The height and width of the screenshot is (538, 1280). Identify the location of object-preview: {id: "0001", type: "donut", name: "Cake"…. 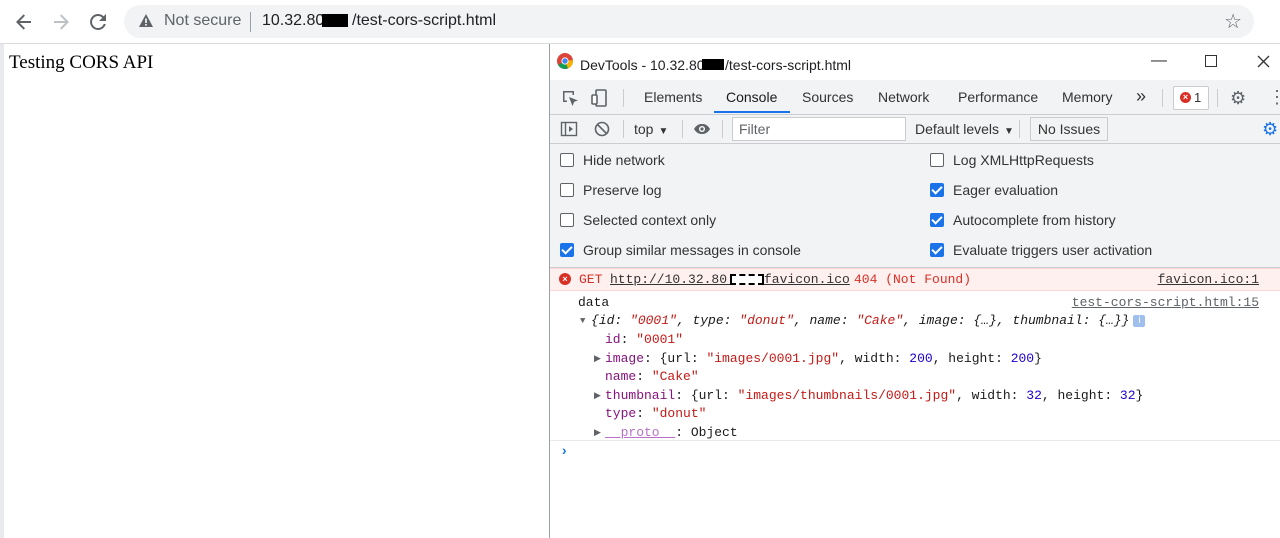
(868, 320).